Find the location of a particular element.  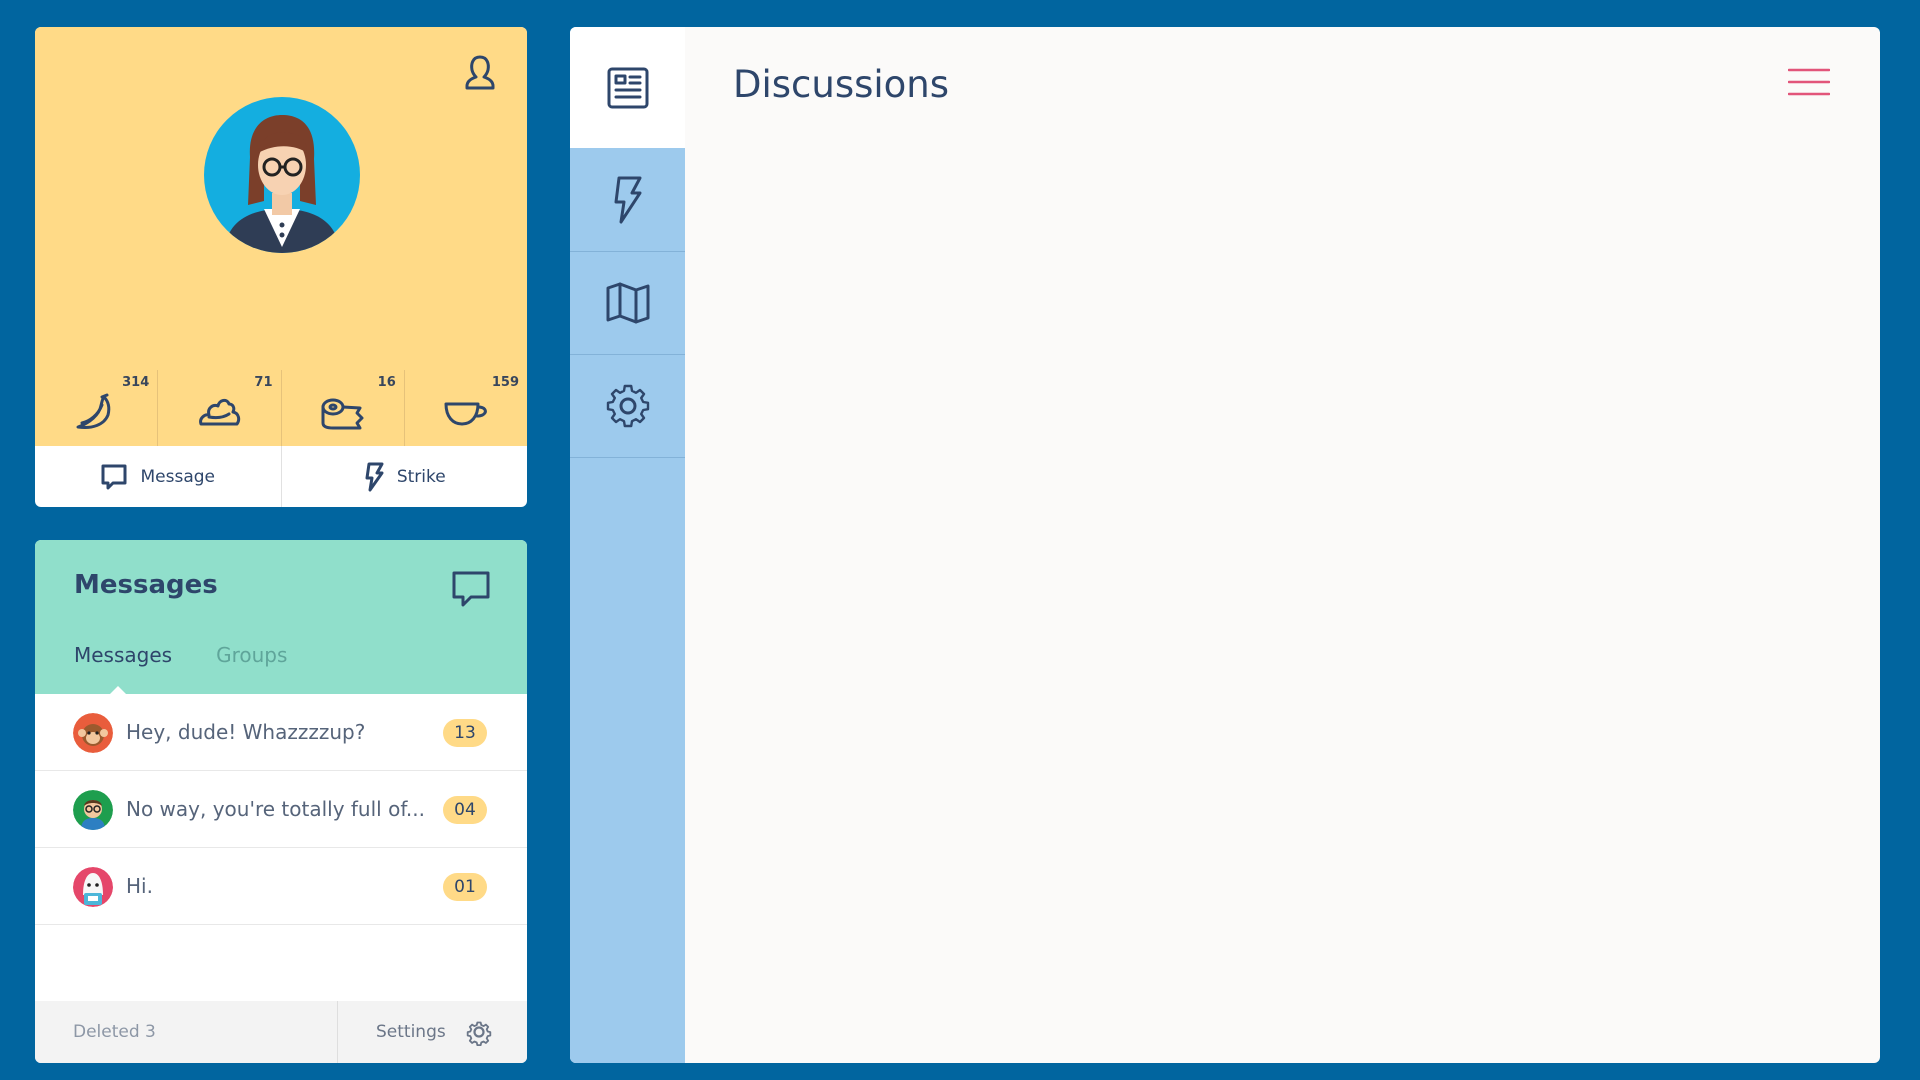

nav-item-map is located at coordinates (627, 303).